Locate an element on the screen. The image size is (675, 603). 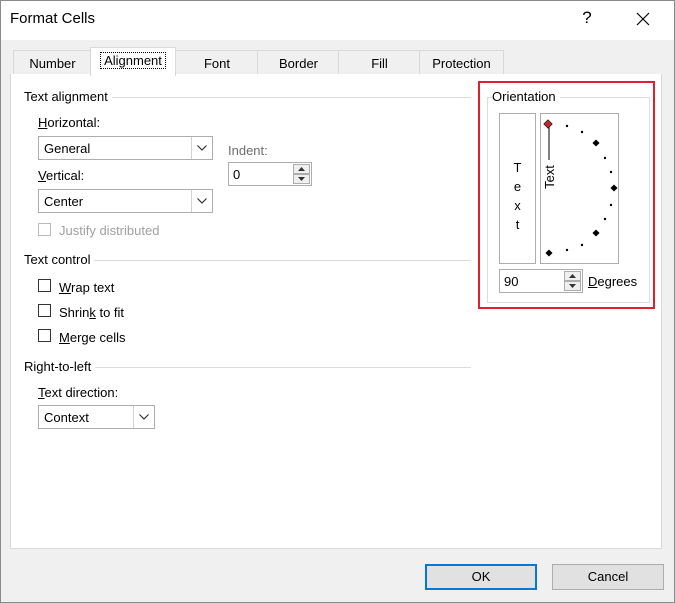
close-icon is located at coordinates (643, 19).